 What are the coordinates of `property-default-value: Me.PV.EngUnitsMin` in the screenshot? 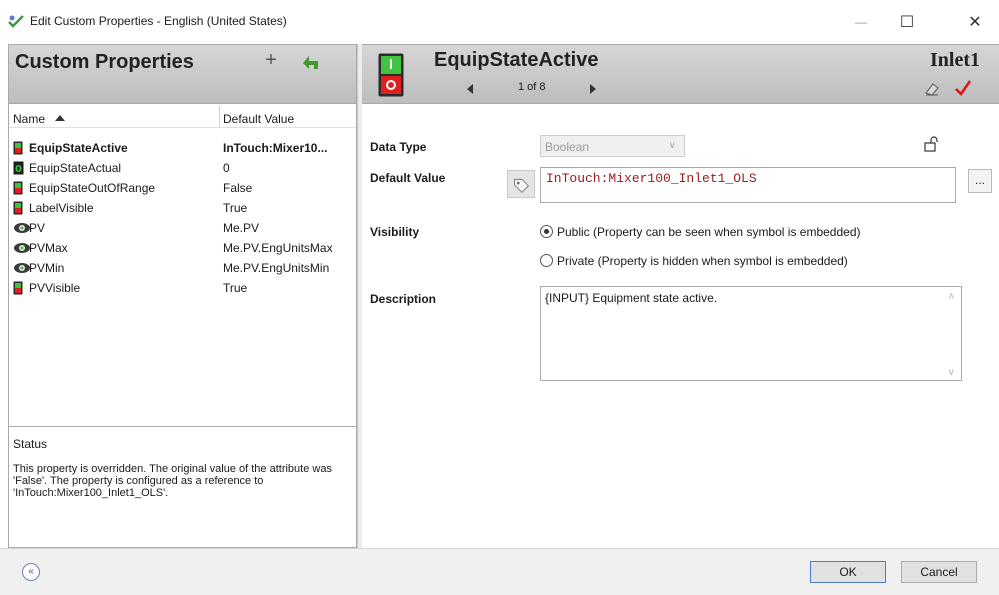 It's located at (276, 268).